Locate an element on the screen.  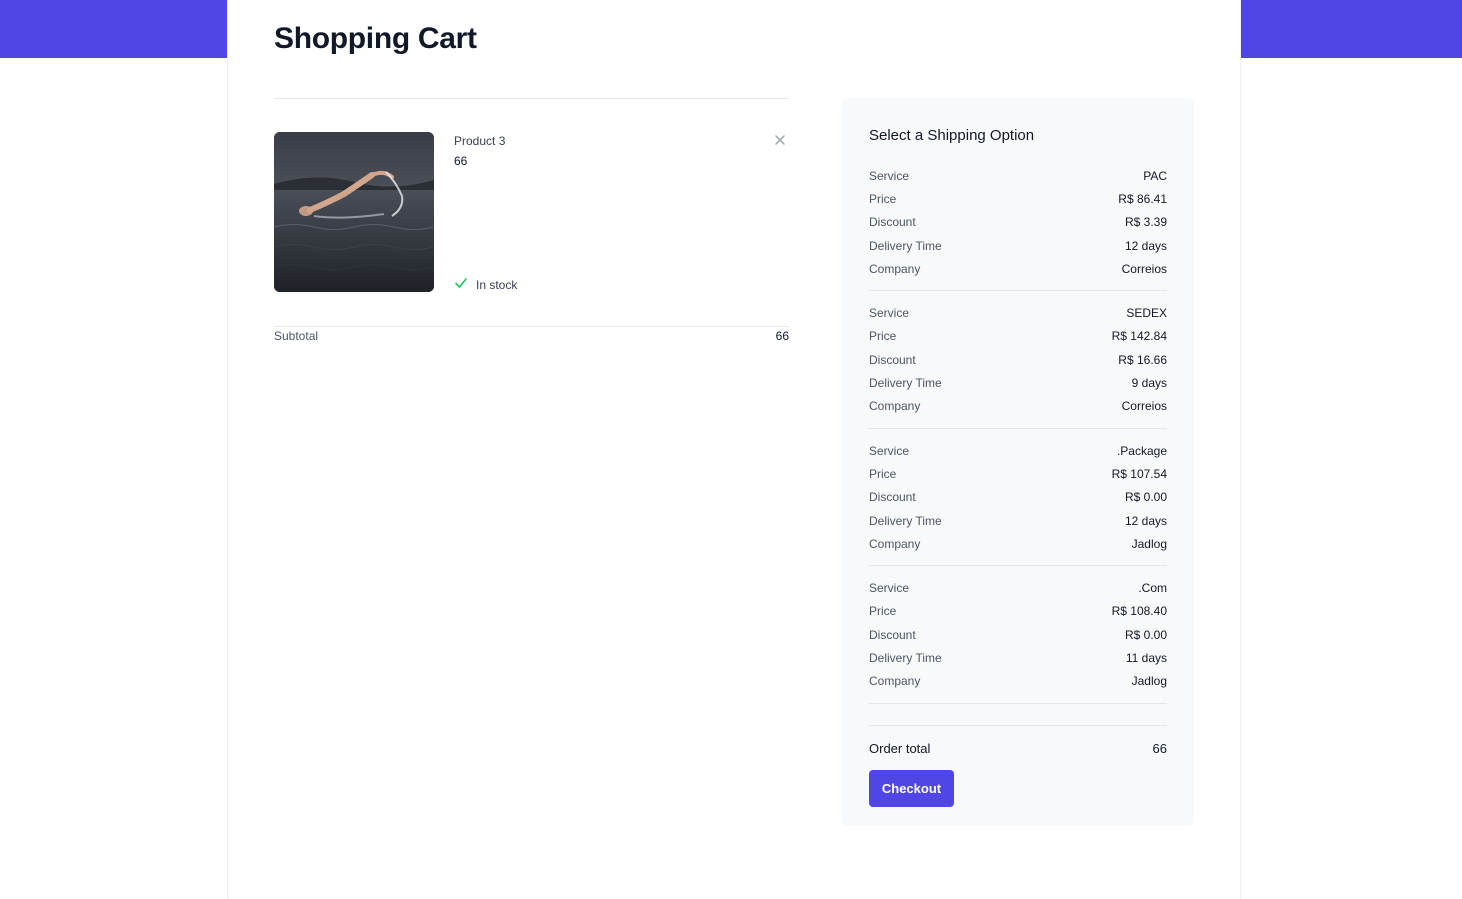
discount-value: R$ 3.39 is located at coordinates (1145, 222).